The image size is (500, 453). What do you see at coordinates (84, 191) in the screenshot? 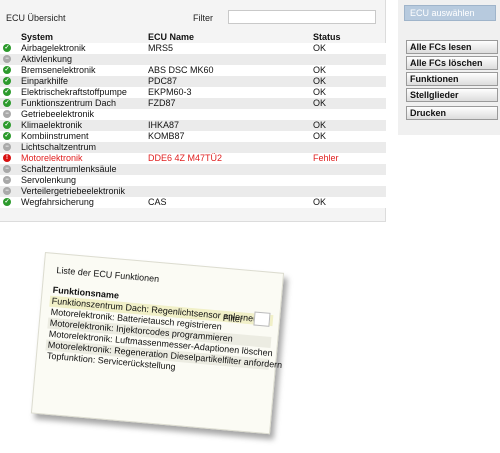
I see `system-cell: Verteilergetriebeelektronik` at bounding box center [84, 191].